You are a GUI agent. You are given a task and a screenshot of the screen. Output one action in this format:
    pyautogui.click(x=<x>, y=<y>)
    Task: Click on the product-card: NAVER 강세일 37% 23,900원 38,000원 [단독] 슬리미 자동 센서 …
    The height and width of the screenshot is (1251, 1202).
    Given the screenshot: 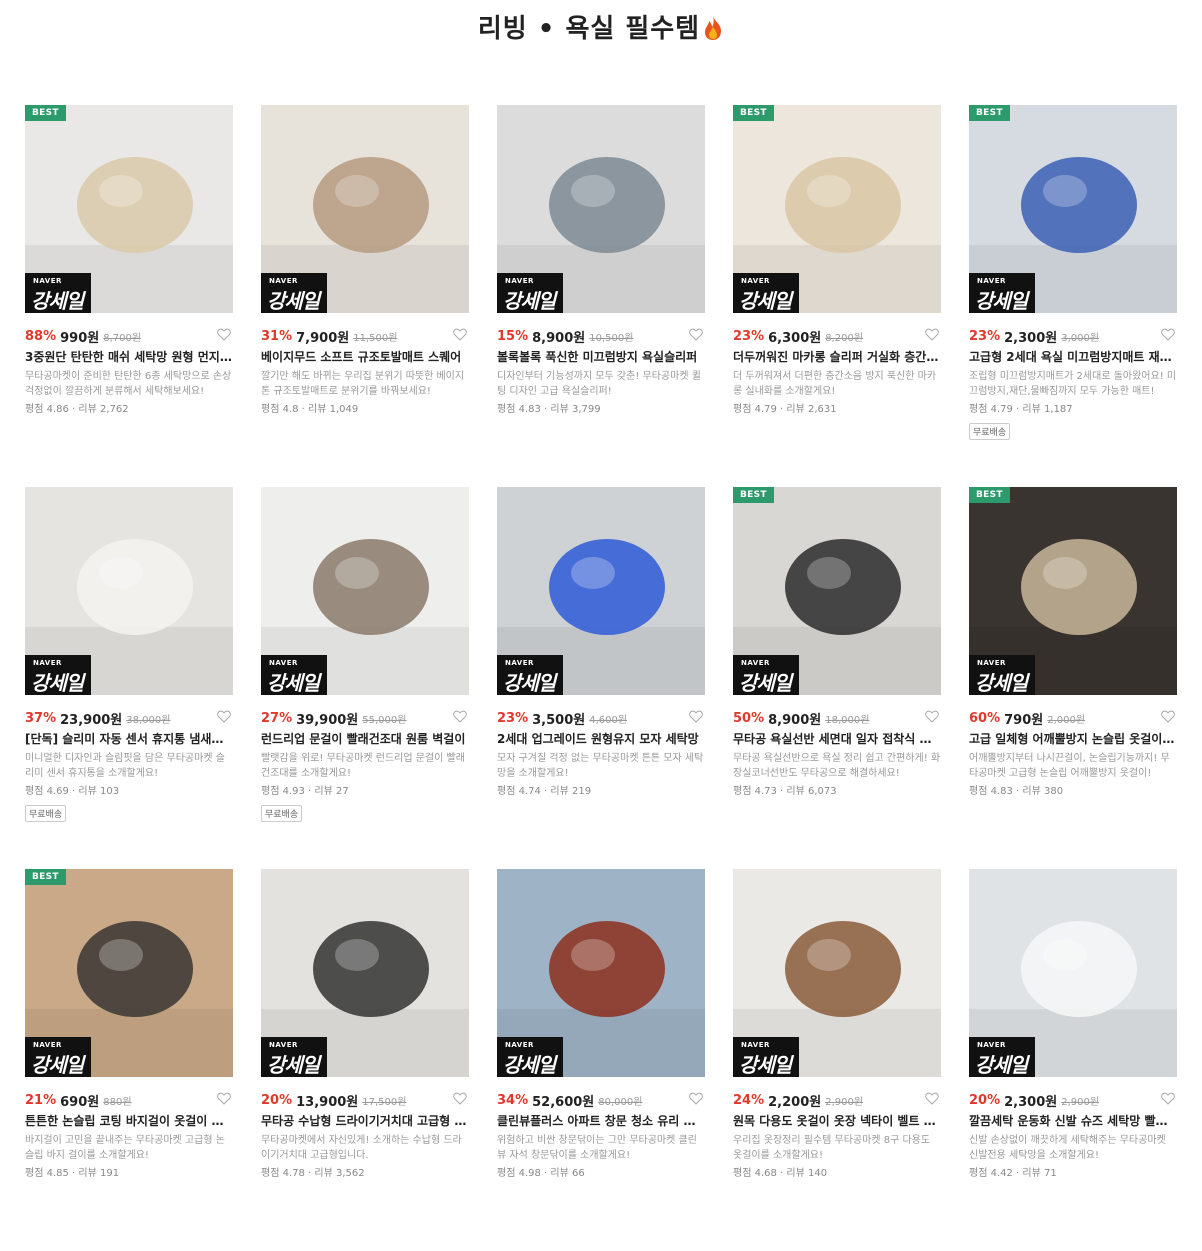 What is the action you would take?
    pyautogui.click(x=129, y=678)
    